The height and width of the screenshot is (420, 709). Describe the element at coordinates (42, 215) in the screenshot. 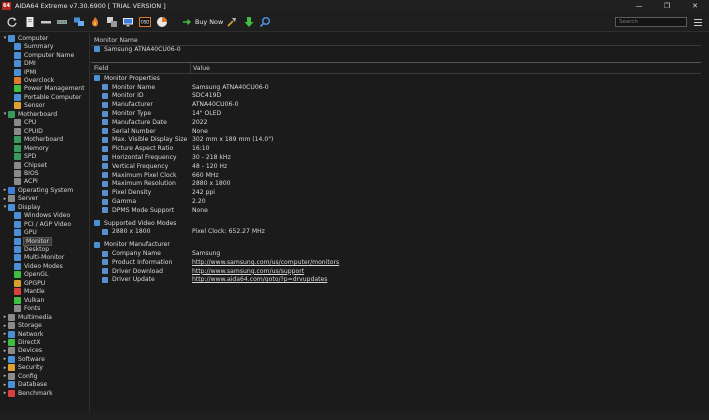

I see `tree-item-windows-video: Windows Video` at that location.